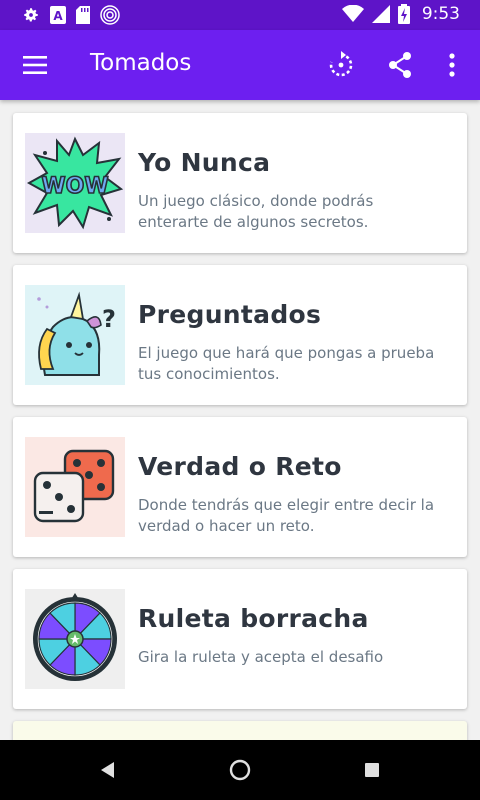 This screenshot has height=800, width=480. What do you see at coordinates (110, 15) in the screenshot?
I see `spiral-icon` at bounding box center [110, 15].